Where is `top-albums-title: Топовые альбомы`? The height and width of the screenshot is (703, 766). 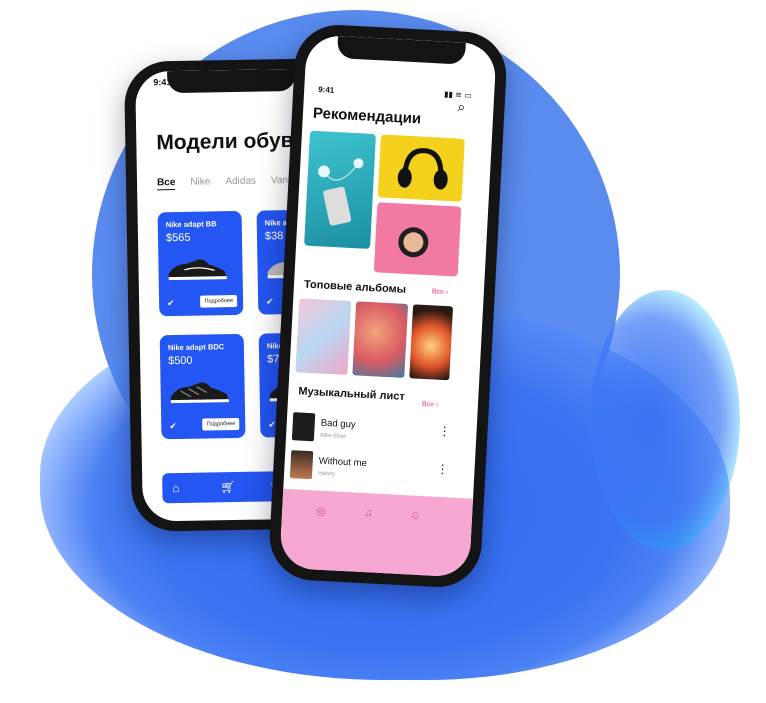 top-albums-title: Топовые альбомы is located at coordinates (355, 287).